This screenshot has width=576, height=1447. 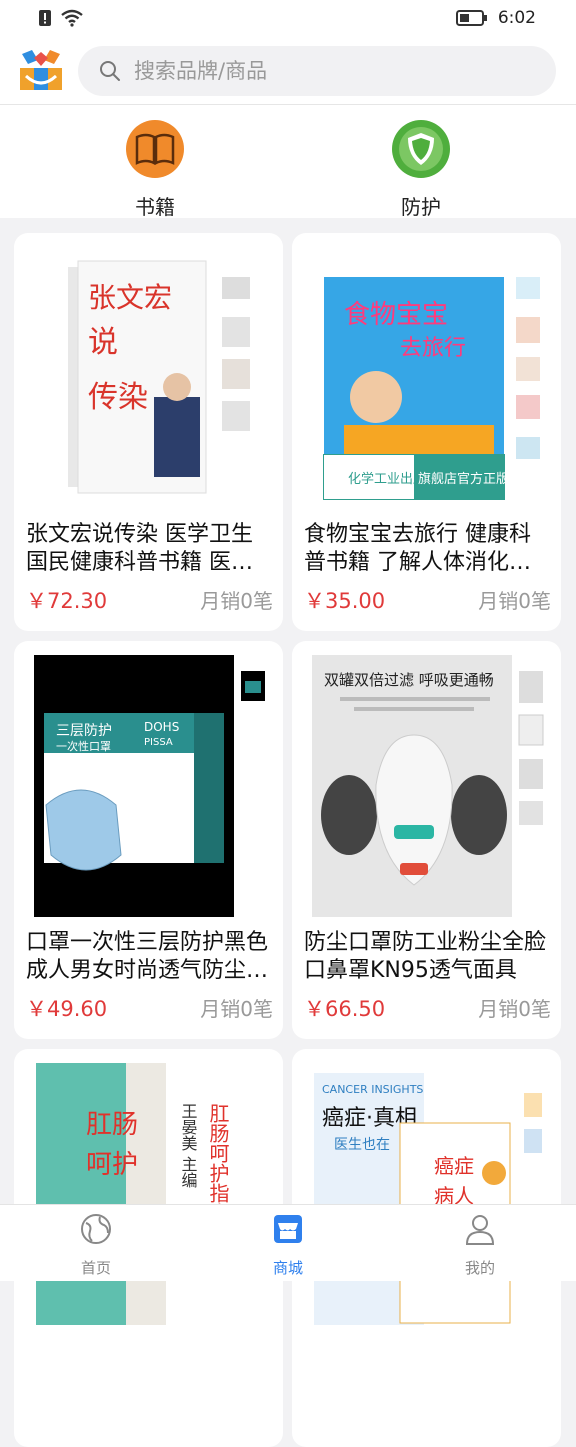 What do you see at coordinates (188, 1145) in the screenshot?
I see `svg-text: 王晏美 主编` at bounding box center [188, 1145].